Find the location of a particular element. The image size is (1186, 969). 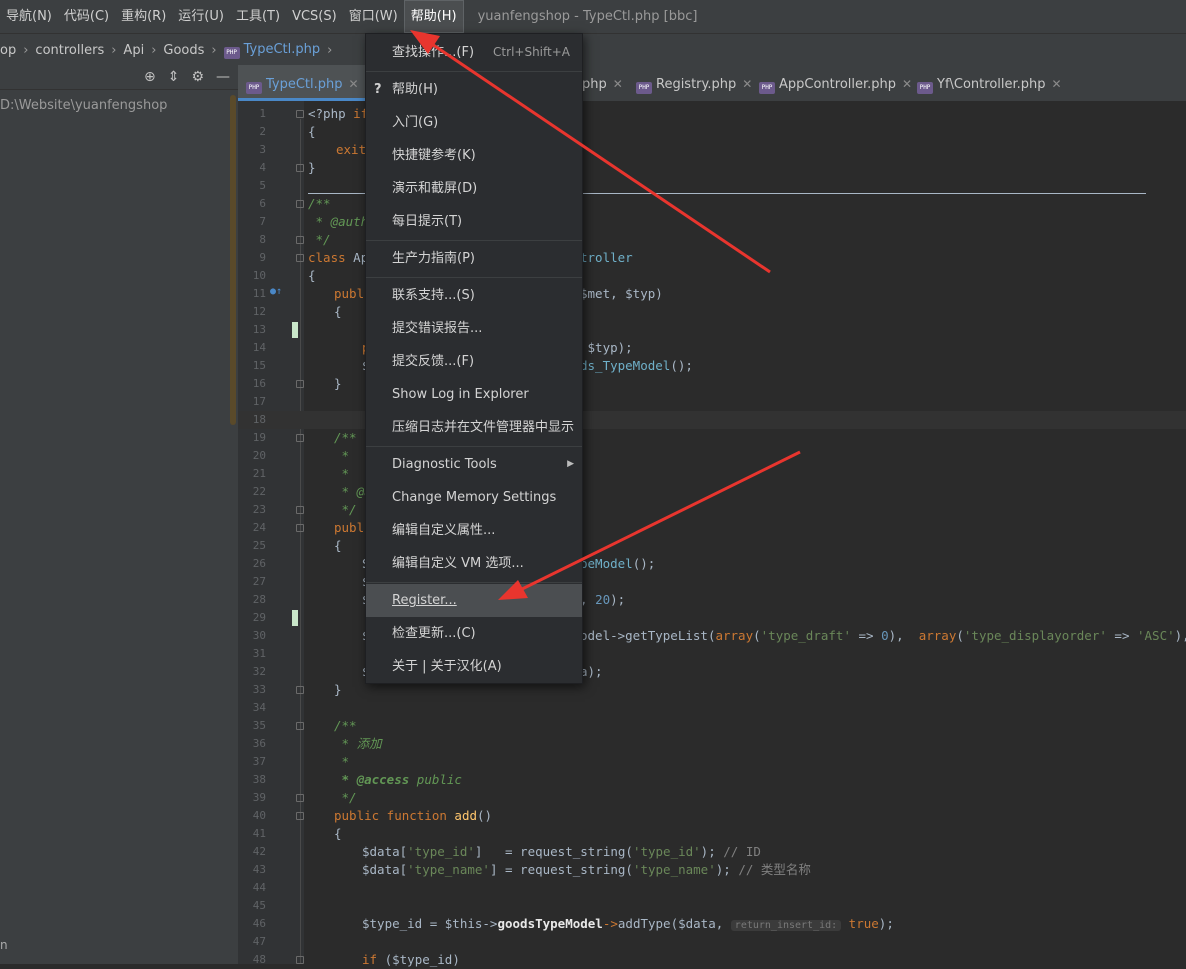

menu-item-about: 关于 | 关于汉化(A) is located at coordinates (474, 666).